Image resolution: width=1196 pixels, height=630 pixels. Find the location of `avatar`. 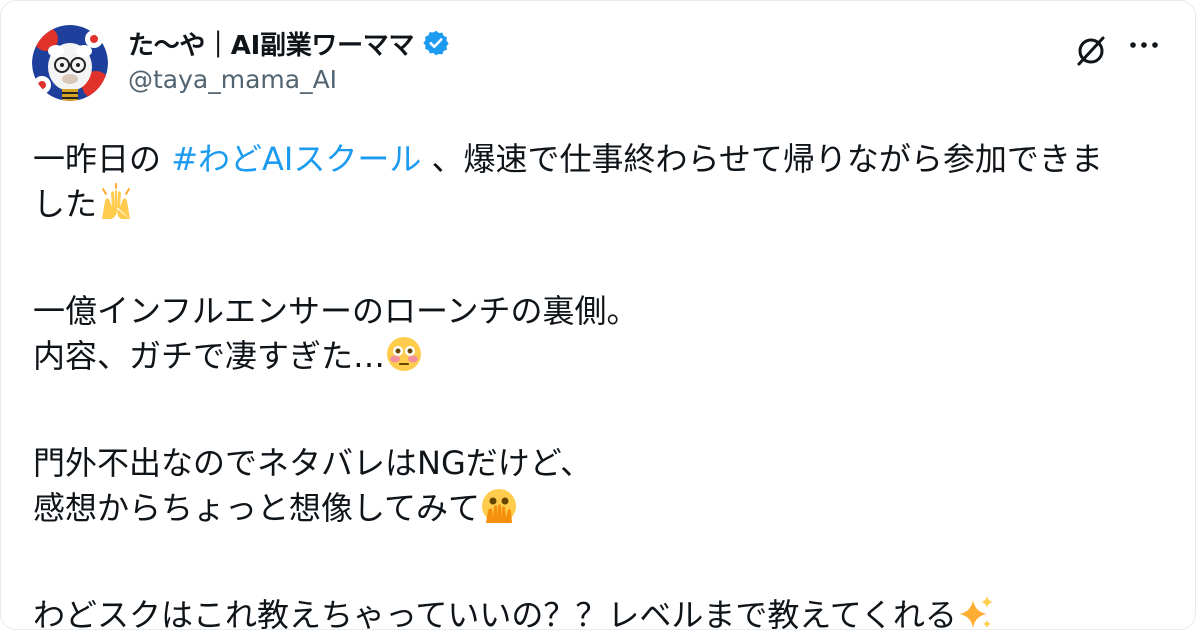

avatar is located at coordinates (70, 63).